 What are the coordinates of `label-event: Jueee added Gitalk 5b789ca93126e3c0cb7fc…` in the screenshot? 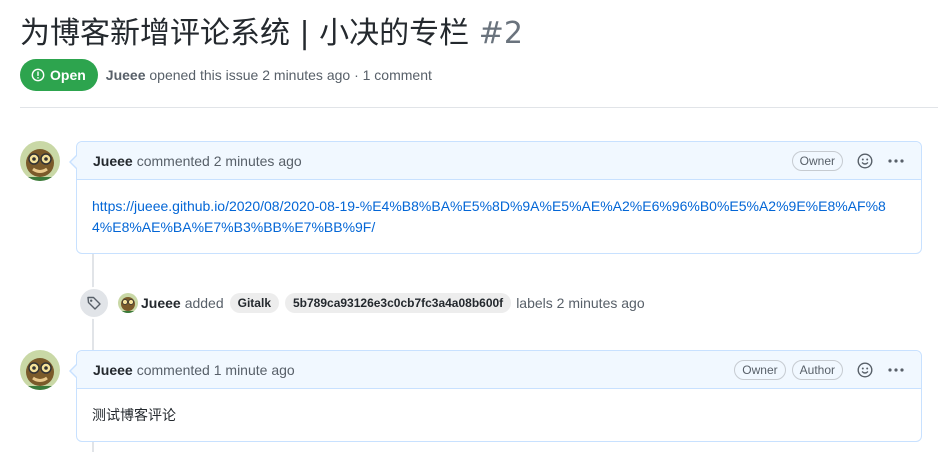 It's located at (361, 303).